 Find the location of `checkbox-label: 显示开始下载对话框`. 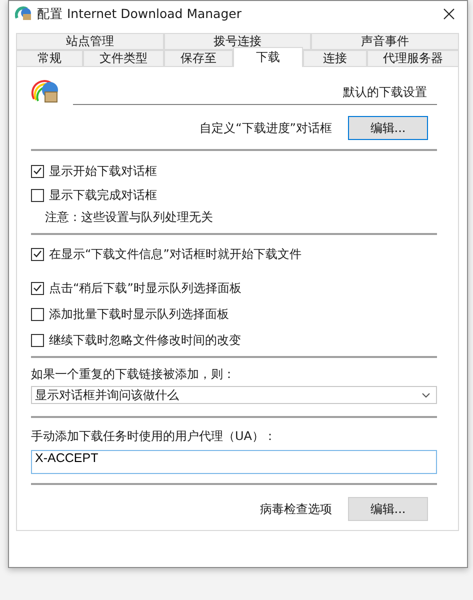

checkbox-label: 显示开始下载对话框 is located at coordinates (103, 171).